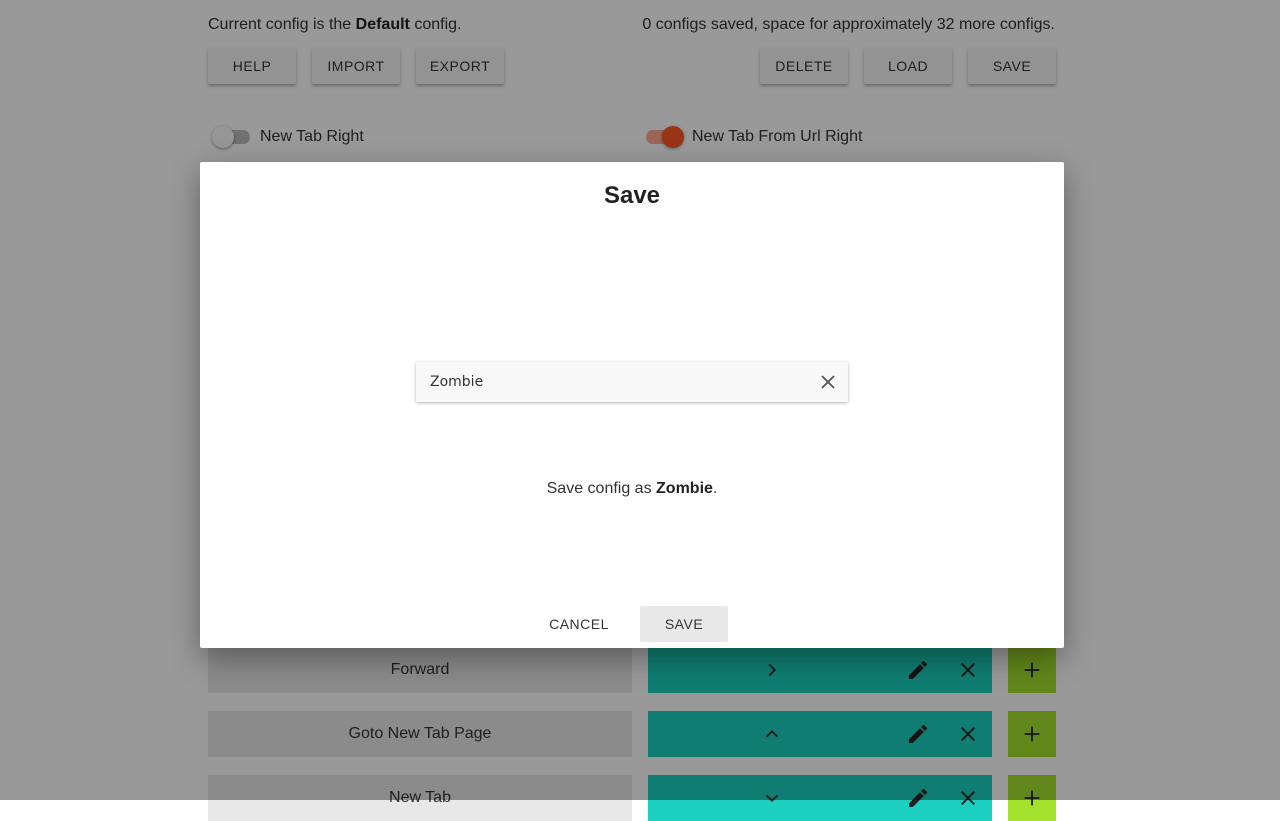 The height and width of the screenshot is (821, 1280). Describe the element at coordinates (579, 624) in the screenshot. I see `cancel-button: CANCEL` at that location.